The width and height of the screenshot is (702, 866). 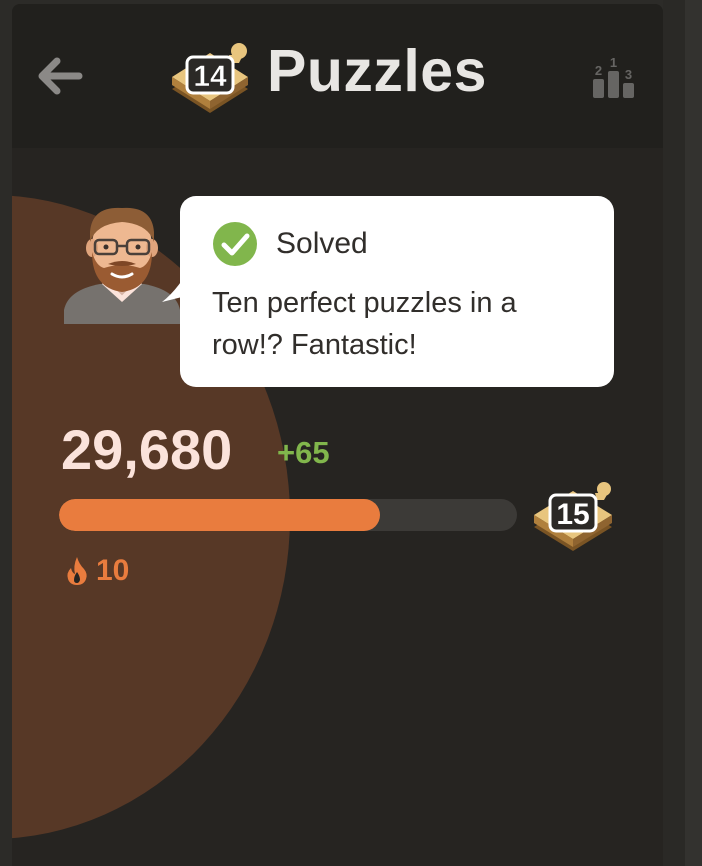 What do you see at coordinates (377, 71) in the screenshot?
I see `page-title: Puzzles` at bounding box center [377, 71].